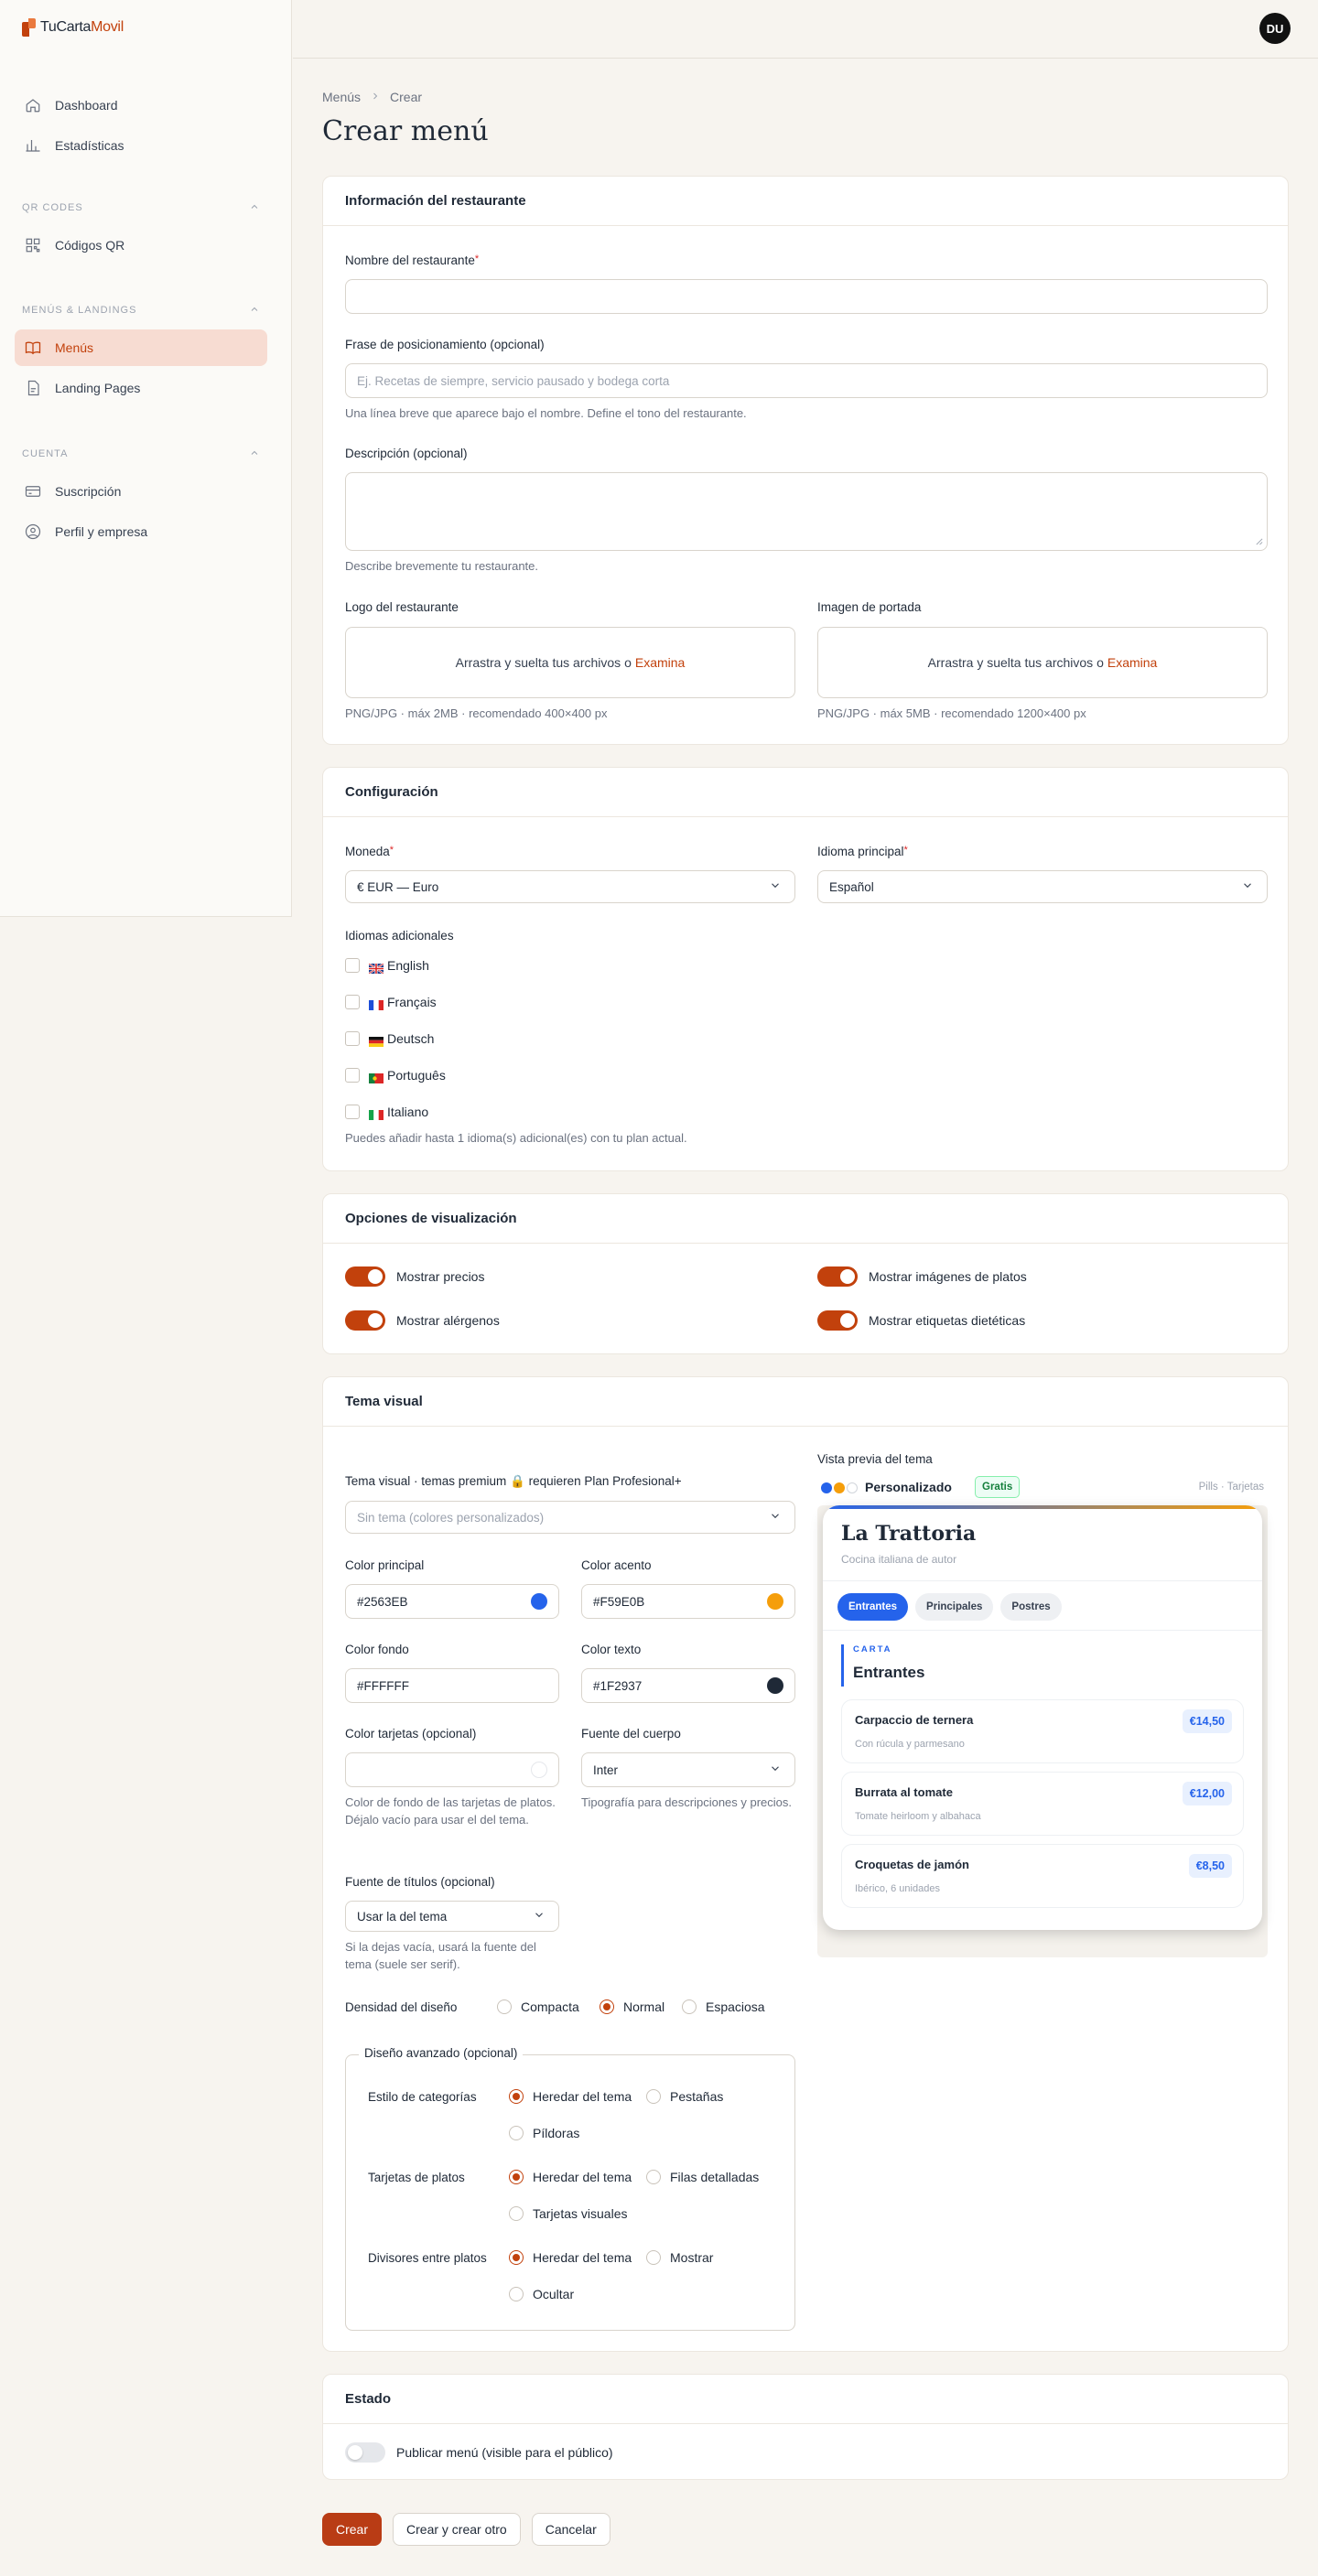  Describe the element at coordinates (141, 145) in the screenshot. I see `sidebar-item-estadisticas: Estadísticas` at that location.